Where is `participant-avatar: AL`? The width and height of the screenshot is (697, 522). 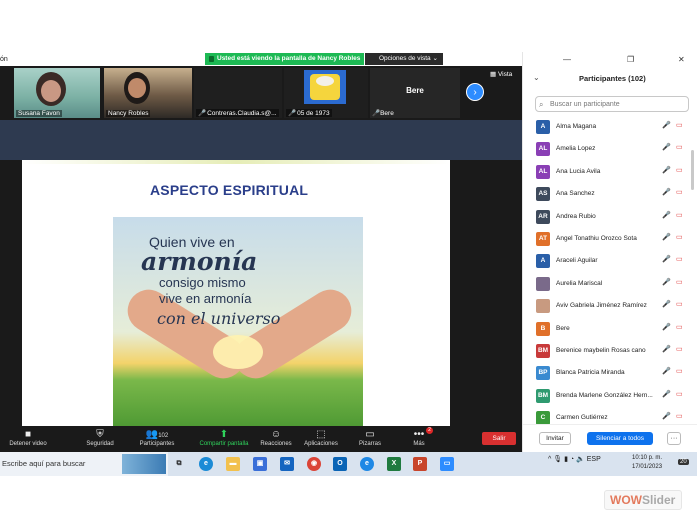
participant-avatar: AL is located at coordinates (543, 149).